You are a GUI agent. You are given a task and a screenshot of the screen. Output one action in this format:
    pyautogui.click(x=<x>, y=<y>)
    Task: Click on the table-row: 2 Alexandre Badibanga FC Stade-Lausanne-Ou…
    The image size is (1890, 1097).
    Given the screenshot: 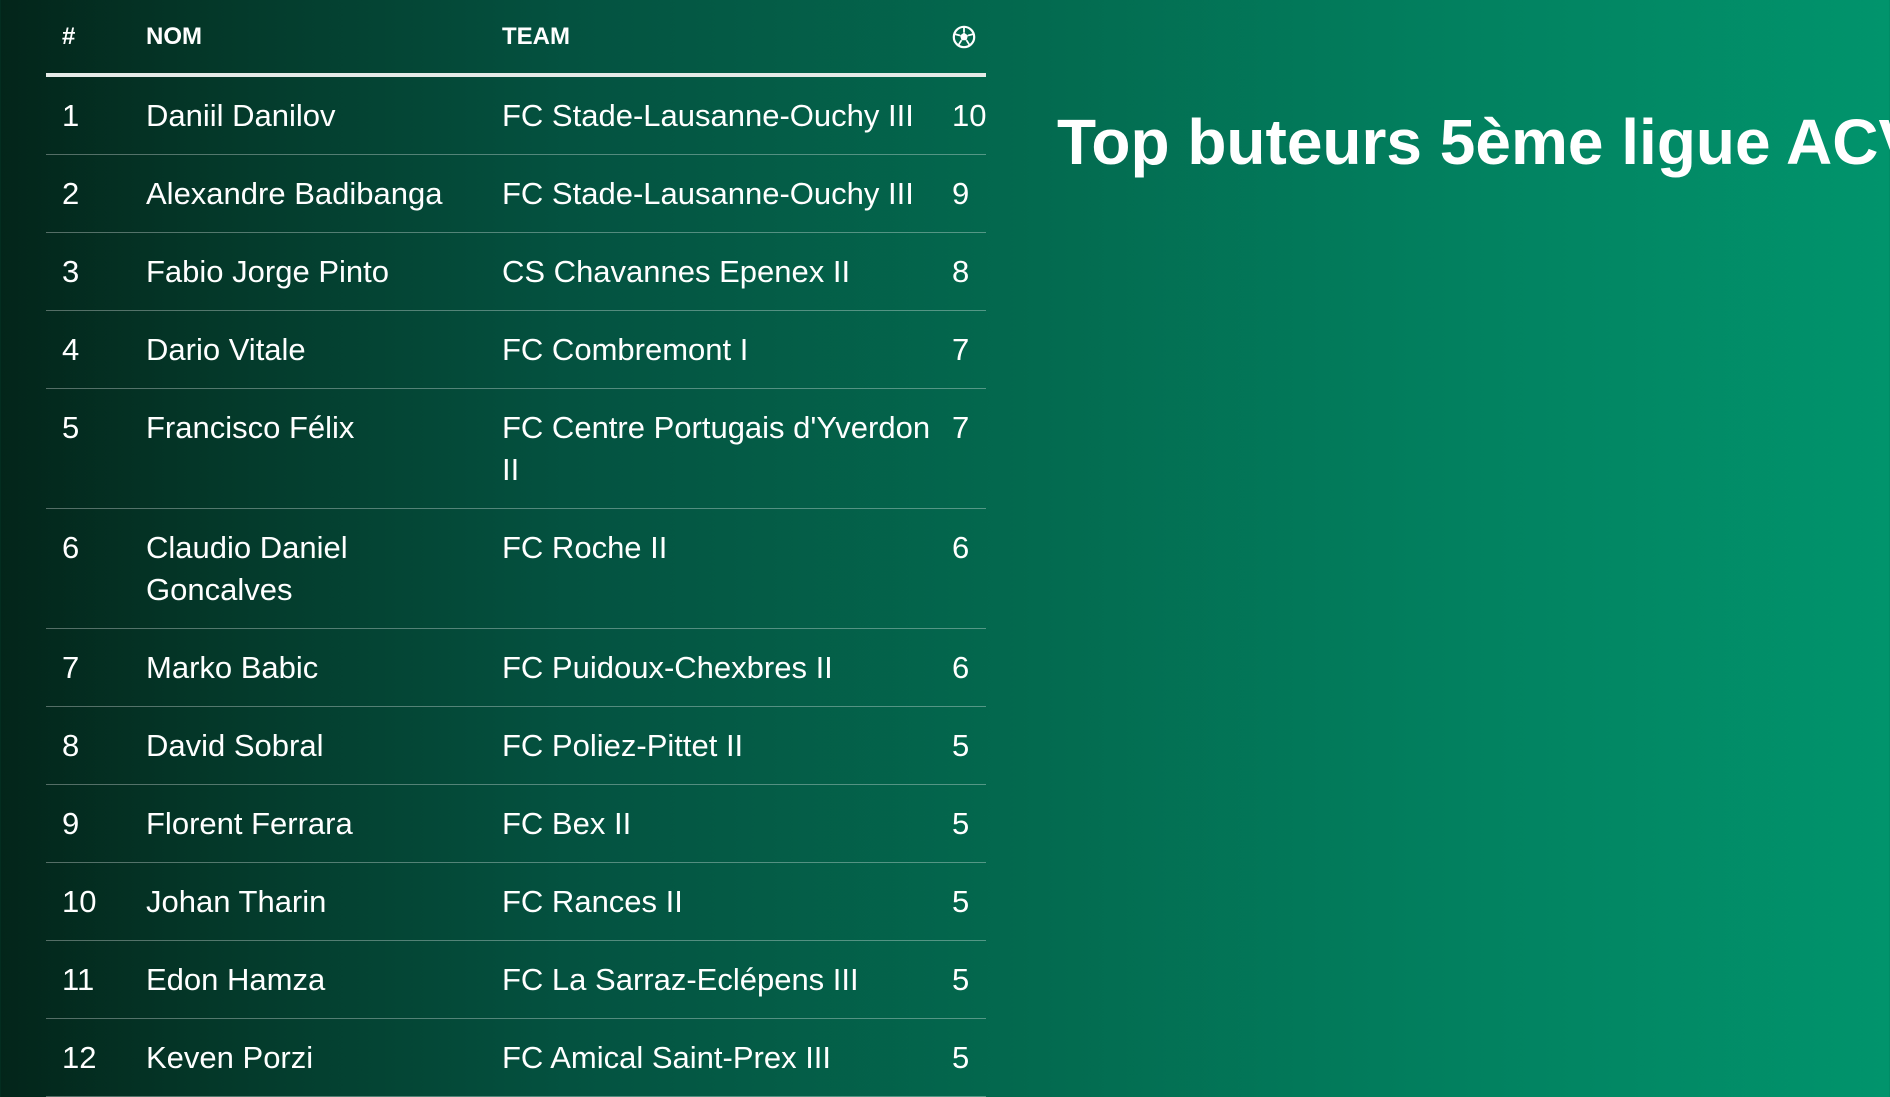 What is the action you would take?
    pyautogui.click(x=516, y=193)
    